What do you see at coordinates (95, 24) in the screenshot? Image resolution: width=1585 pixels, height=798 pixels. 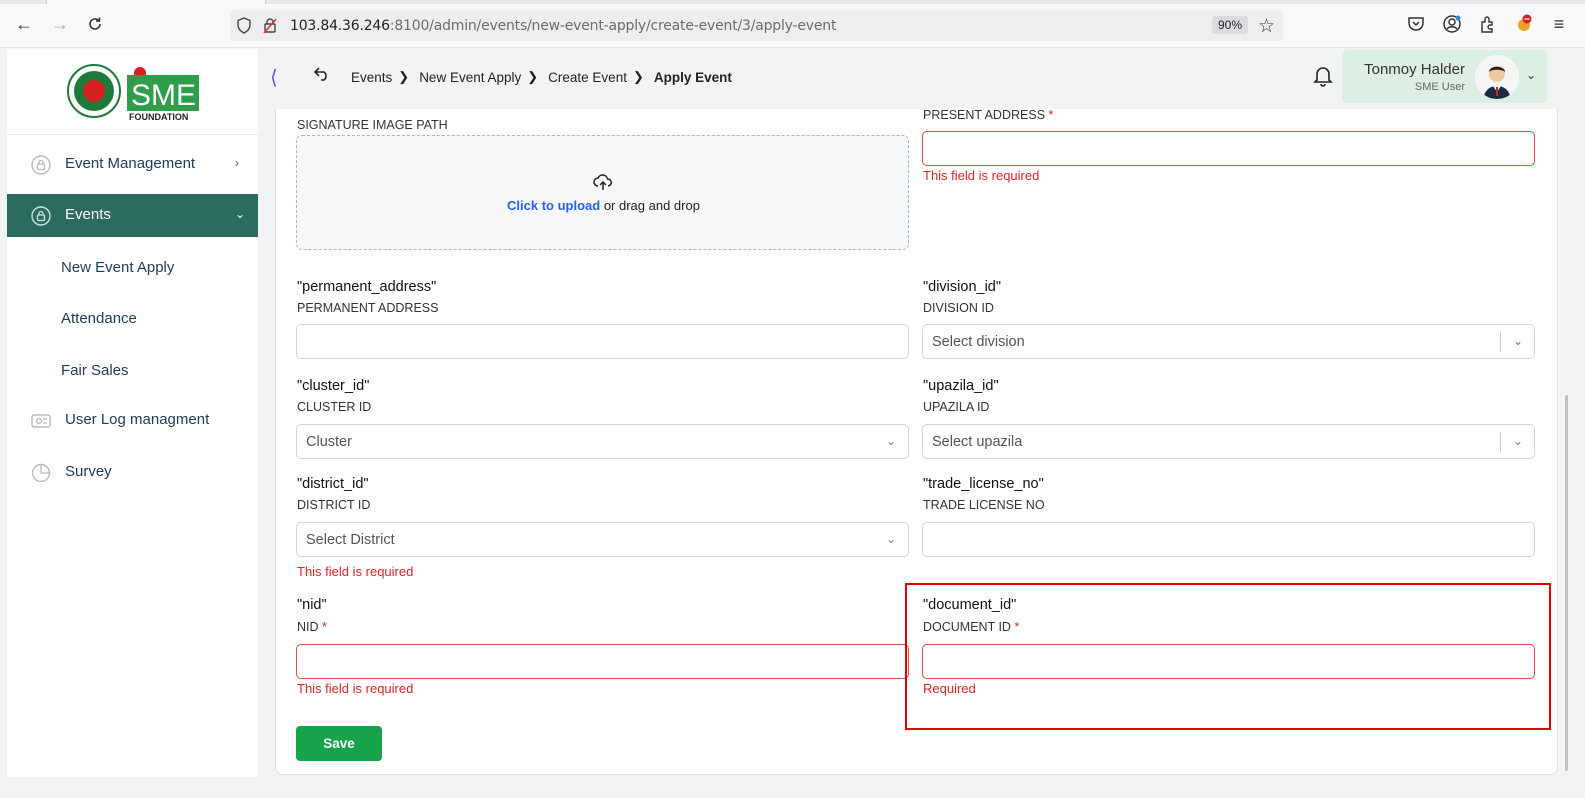 I see `reload-icon` at bounding box center [95, 24].